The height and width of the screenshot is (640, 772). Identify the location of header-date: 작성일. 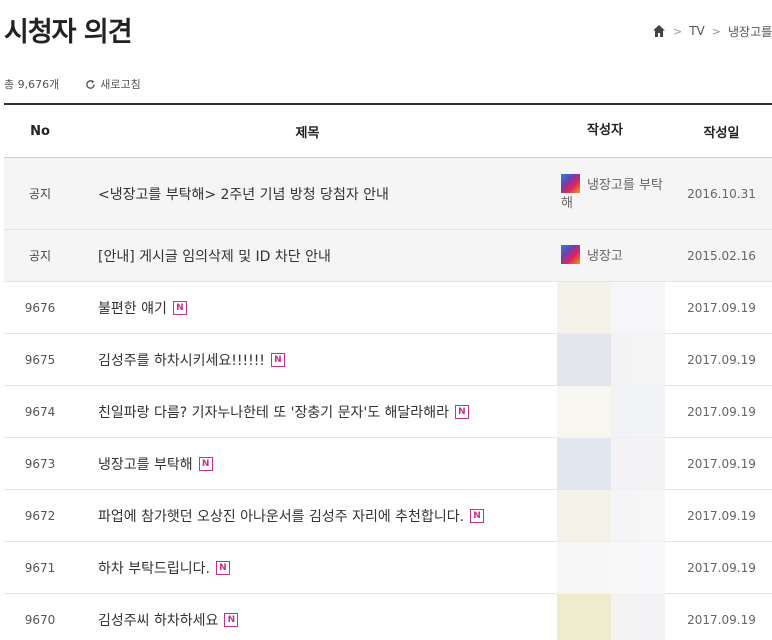
(721, 133).